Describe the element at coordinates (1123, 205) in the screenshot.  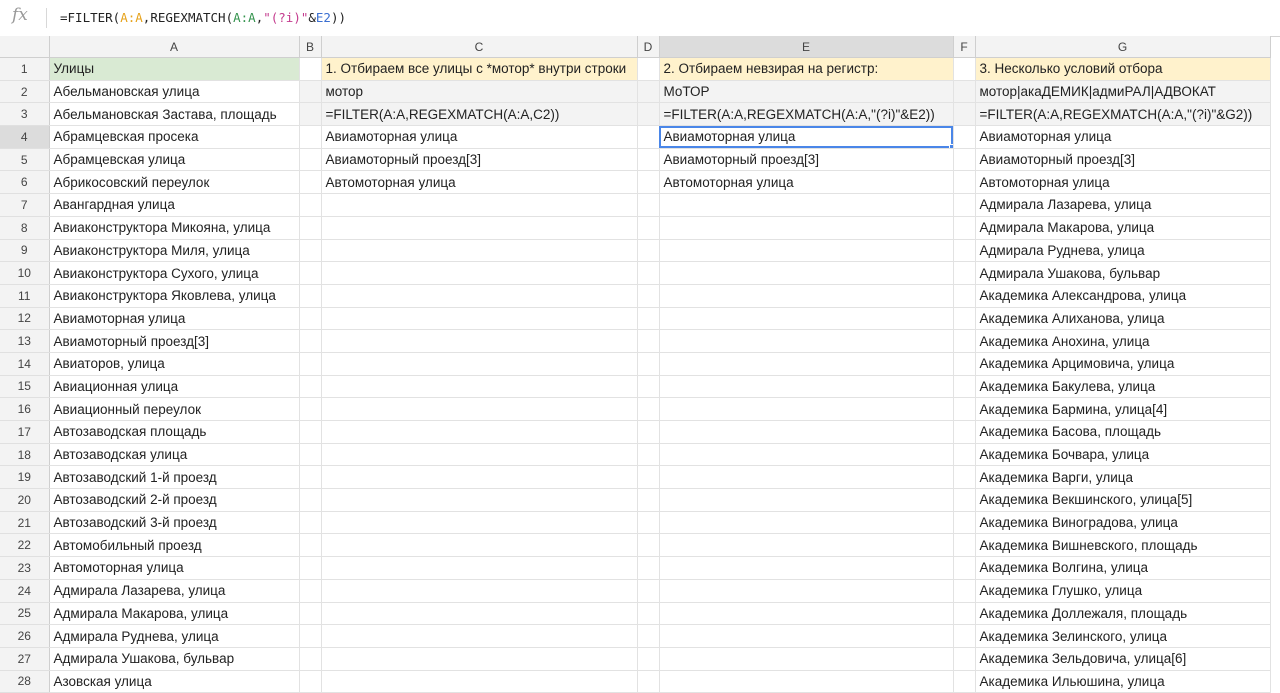
I see `cell-g: Адмирала Лазарева, улица` at that location.